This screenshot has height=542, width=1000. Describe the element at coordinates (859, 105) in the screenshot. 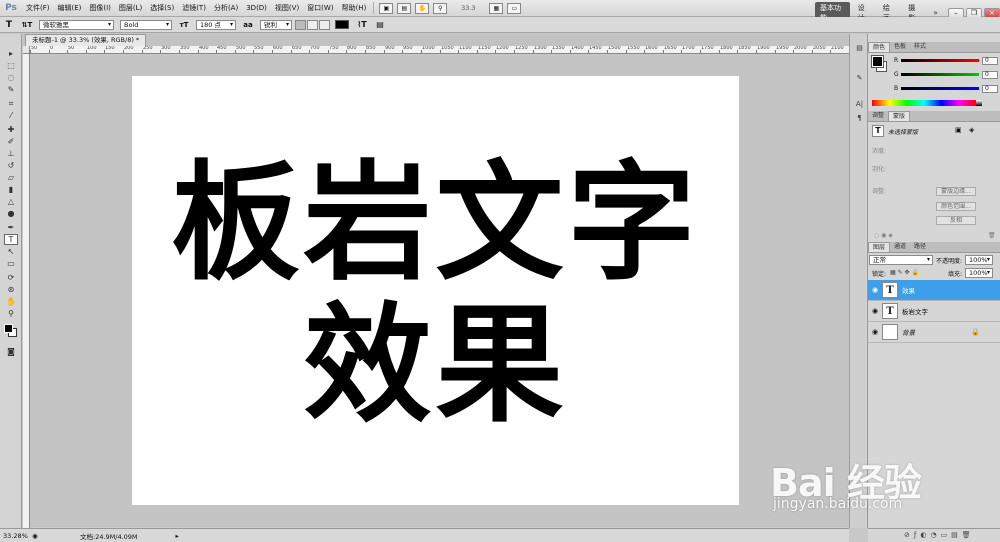

I see `character-panel-icon: A|` at that location.